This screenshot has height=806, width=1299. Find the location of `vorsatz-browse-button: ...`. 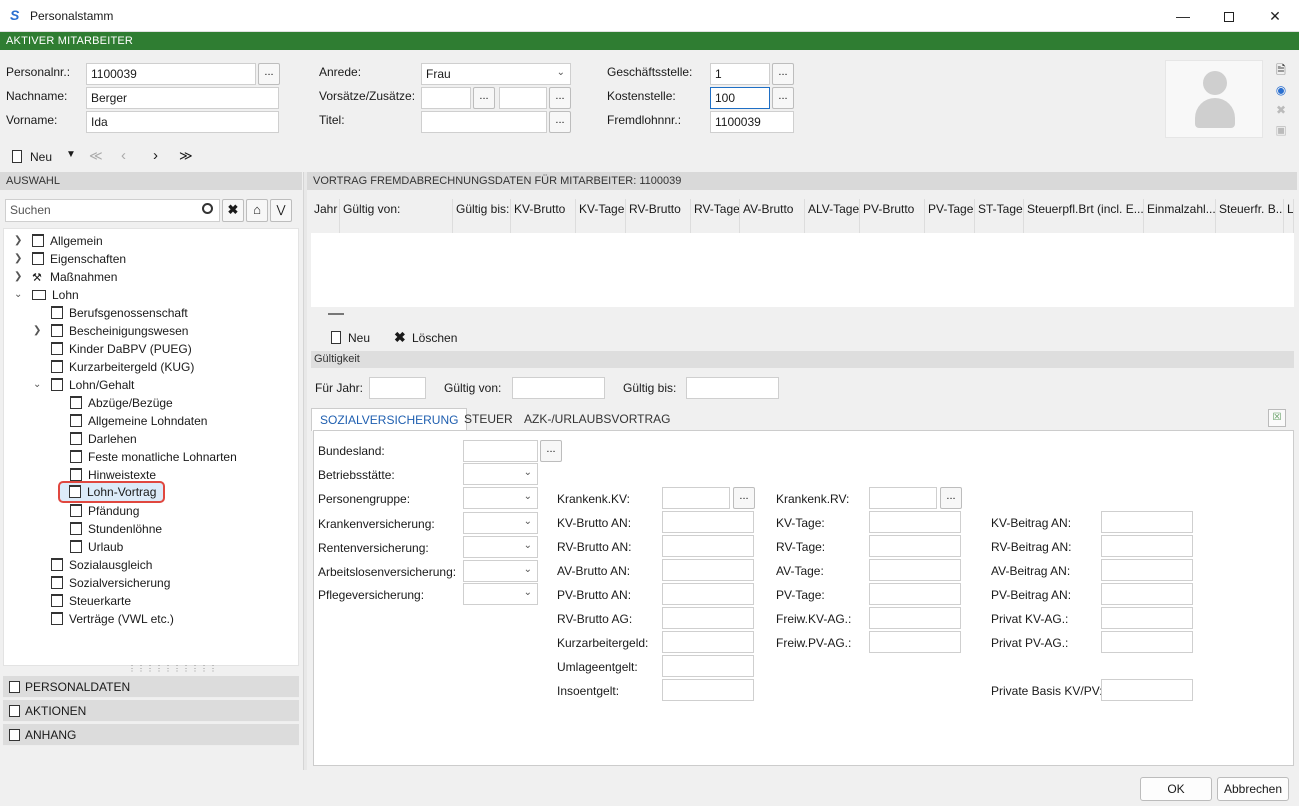

vorsatz-browse-button: ... is located at coordinates (484, 98).